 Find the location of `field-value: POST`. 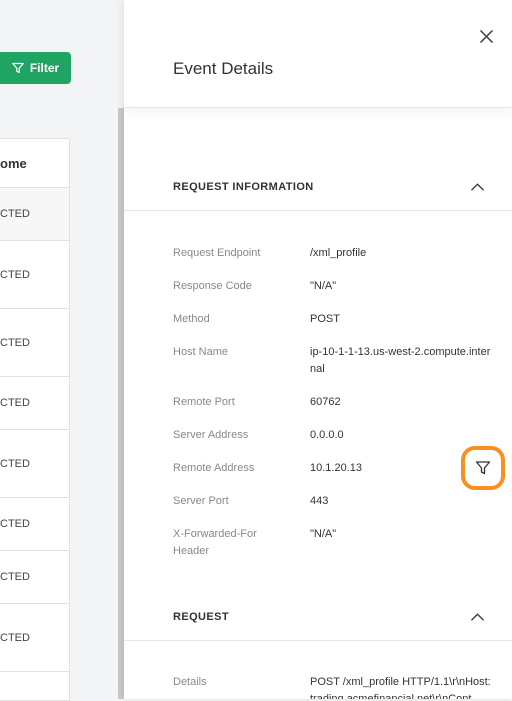

field-value: POST is located at coordinates (325, 319).